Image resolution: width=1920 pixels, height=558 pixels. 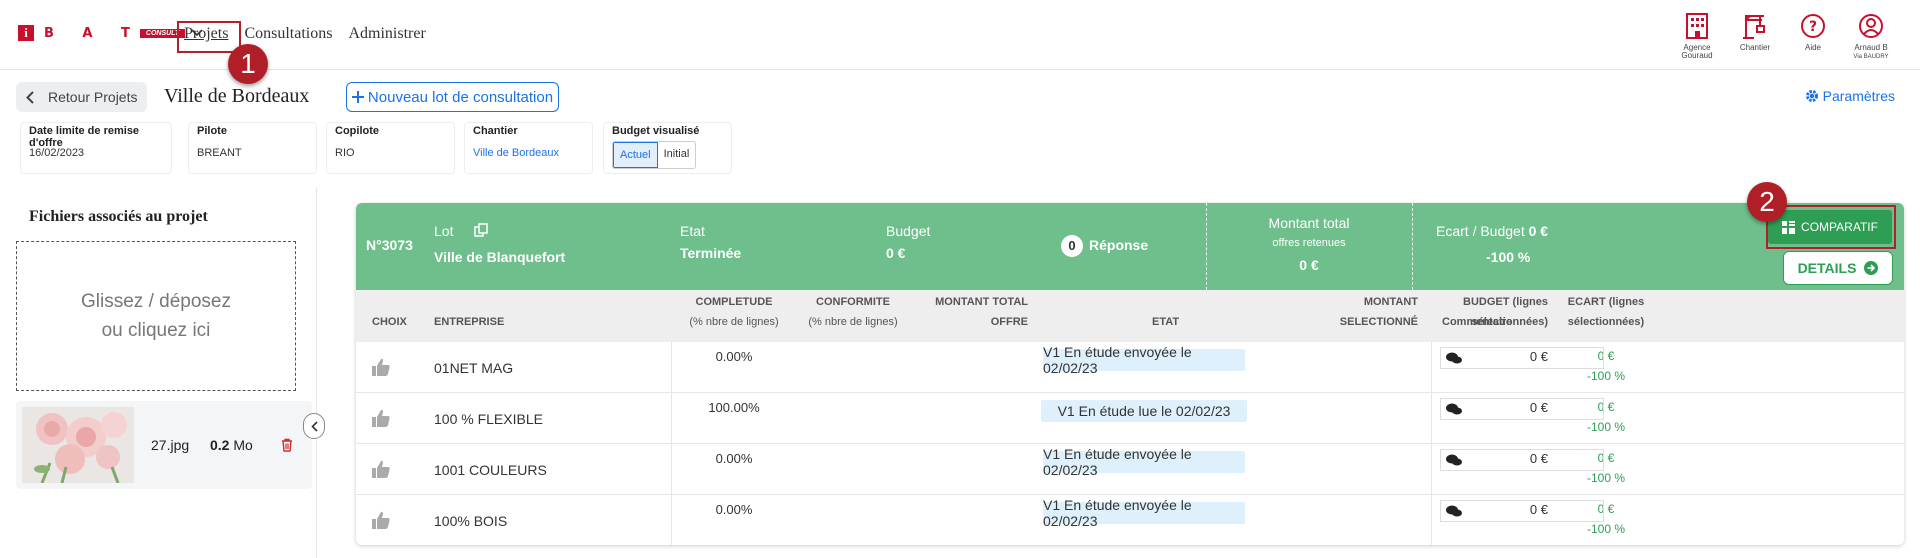 What do you see at coordinates (1606, 322) in the screenshot?
I see `th-ecart-2: sélectionnées)` at bounding box center [1606, 322].